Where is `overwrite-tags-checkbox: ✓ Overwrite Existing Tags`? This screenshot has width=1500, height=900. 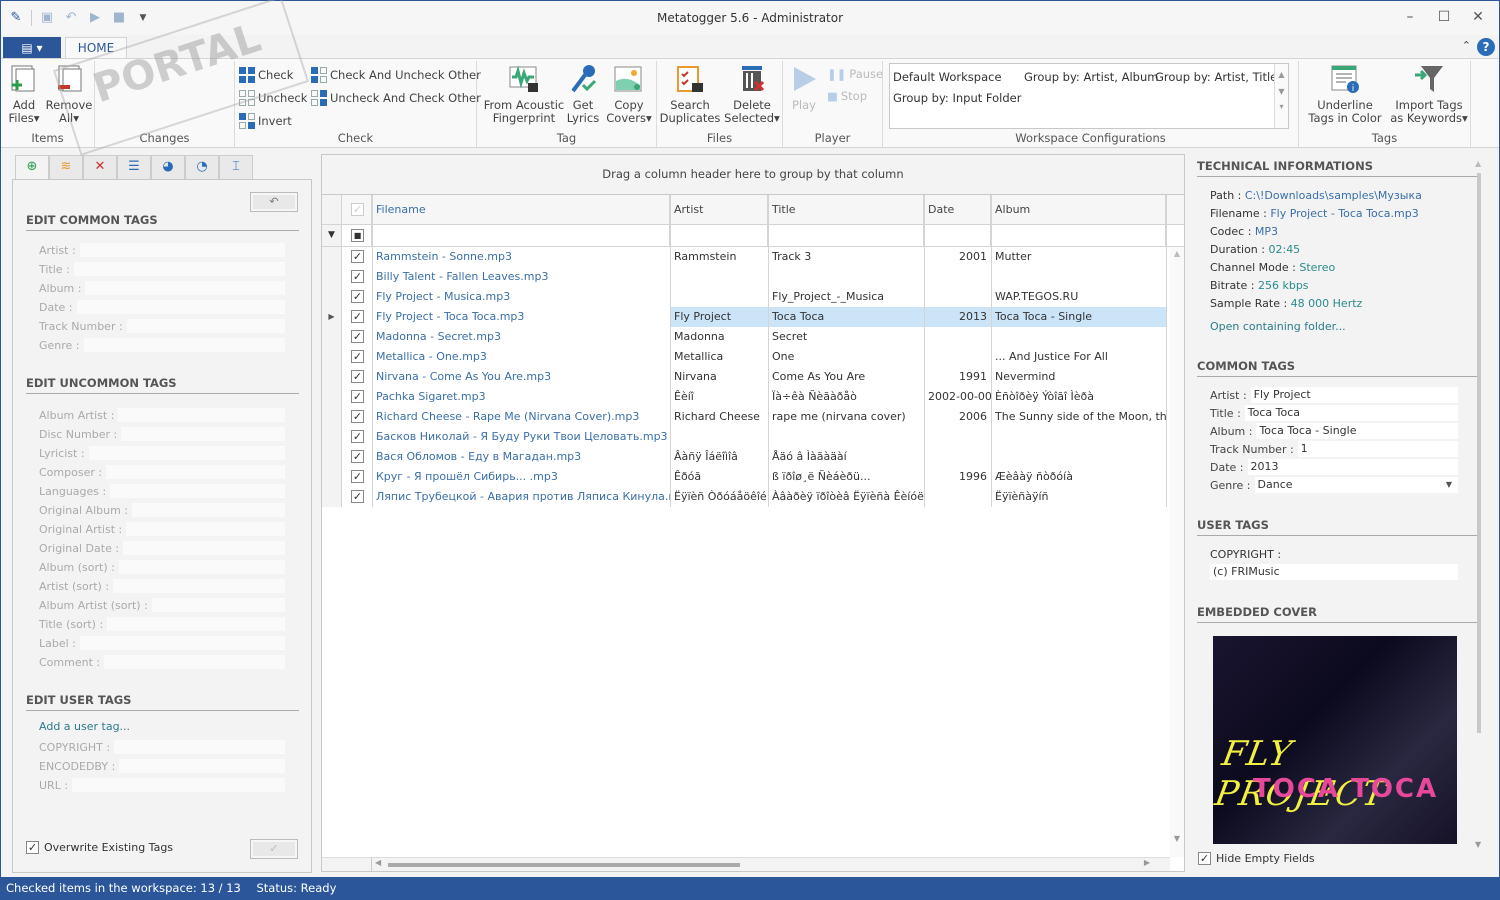
overwrite-tags-checkbox: ✓ Overwrite Existing Tags is located at coordinates (99, 847).